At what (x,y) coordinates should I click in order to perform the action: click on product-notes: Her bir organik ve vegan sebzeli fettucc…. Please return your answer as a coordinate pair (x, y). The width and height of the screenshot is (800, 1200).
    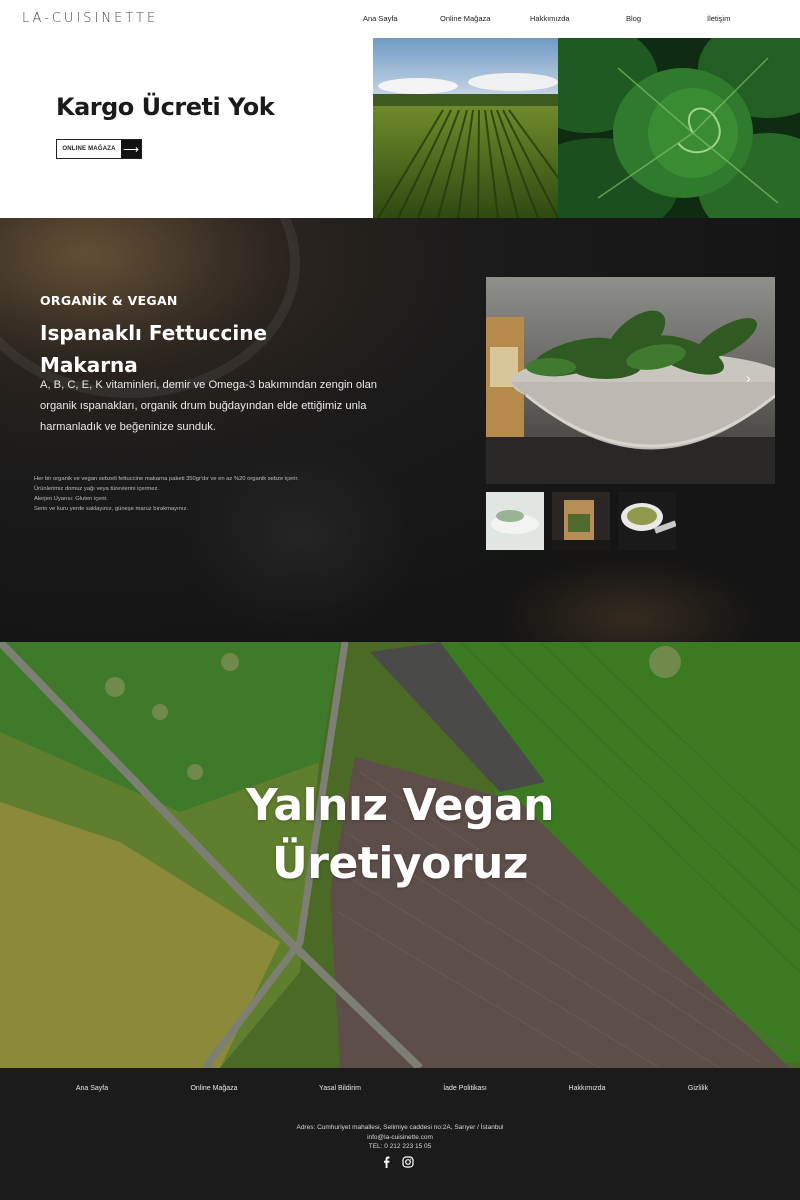
    Looking at the image, I should click on (184, 494).